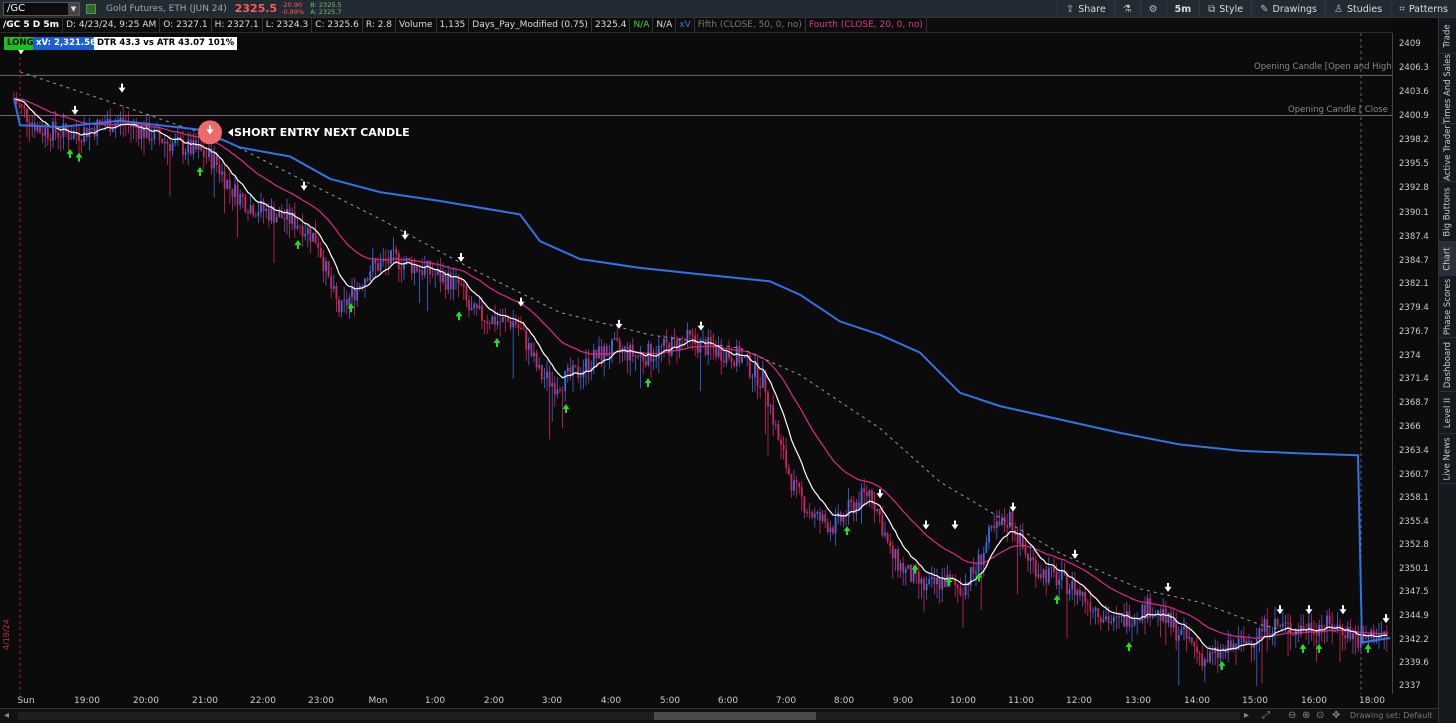  What do you see at coordinates (1414, 260) in the screenshot?
I see `price-tick: 2384.7` at bounding box center [1414, 260].